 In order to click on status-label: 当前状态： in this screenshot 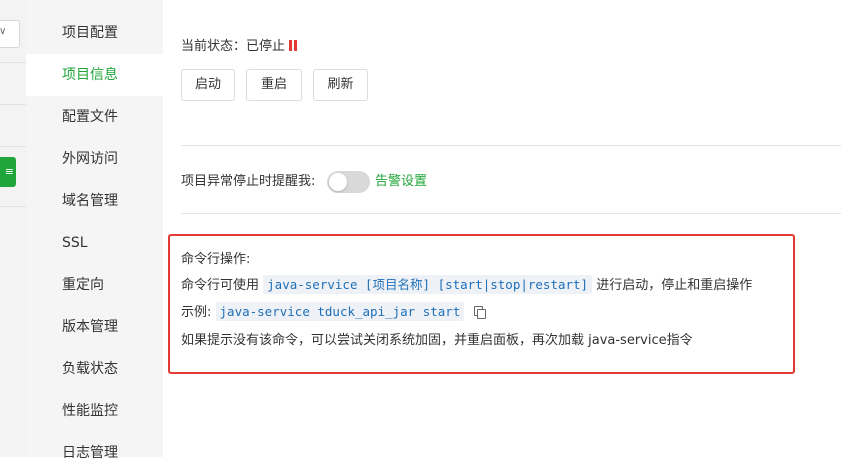, I will do `click(214, 46)`.